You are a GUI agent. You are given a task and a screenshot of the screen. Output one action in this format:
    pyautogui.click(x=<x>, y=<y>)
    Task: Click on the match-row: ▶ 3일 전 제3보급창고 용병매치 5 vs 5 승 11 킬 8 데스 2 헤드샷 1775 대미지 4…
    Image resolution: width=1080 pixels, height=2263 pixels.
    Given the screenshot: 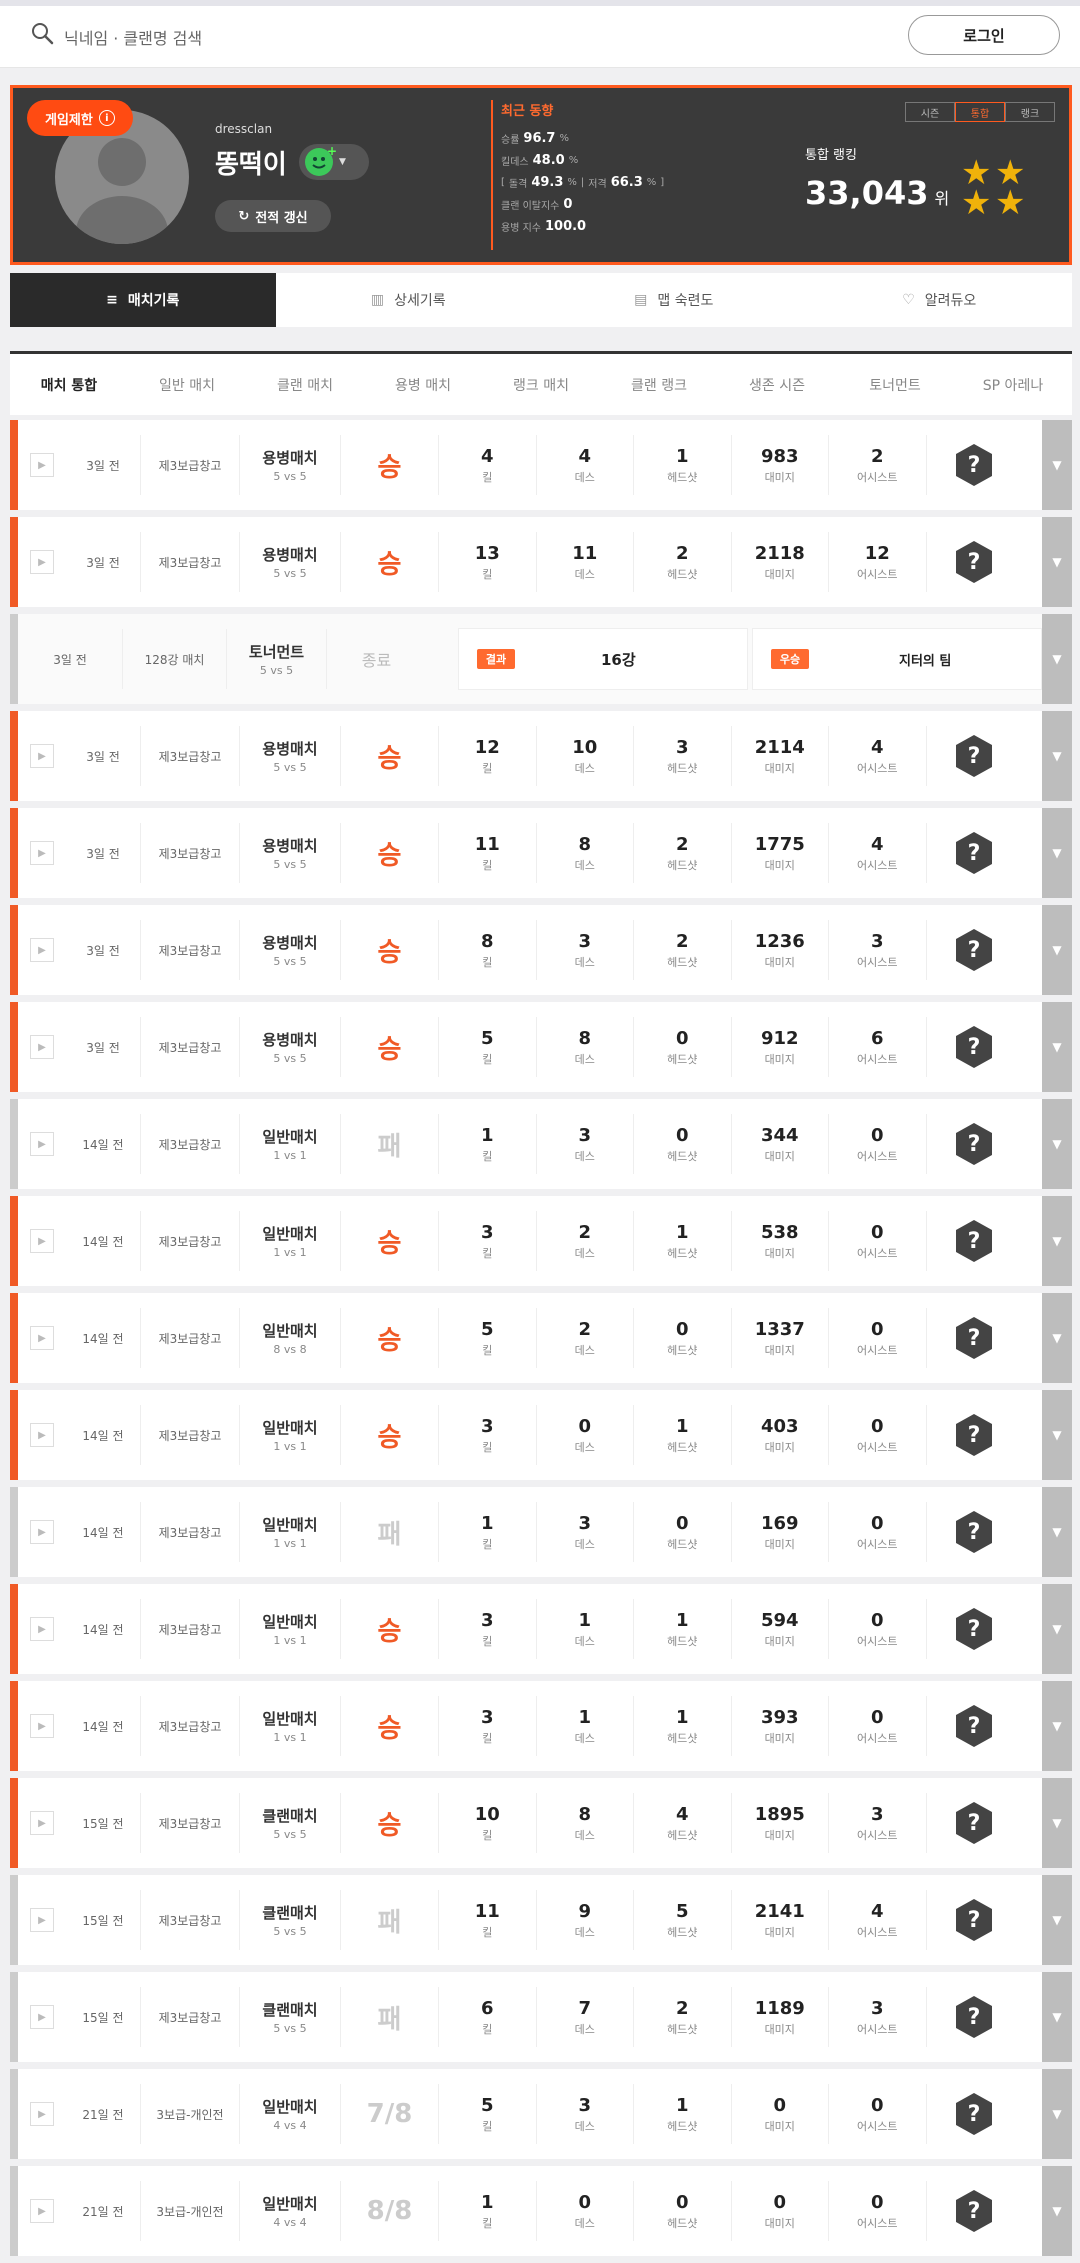 What is the action you would take?
    pyautogui.click(x=541, y=853)
    